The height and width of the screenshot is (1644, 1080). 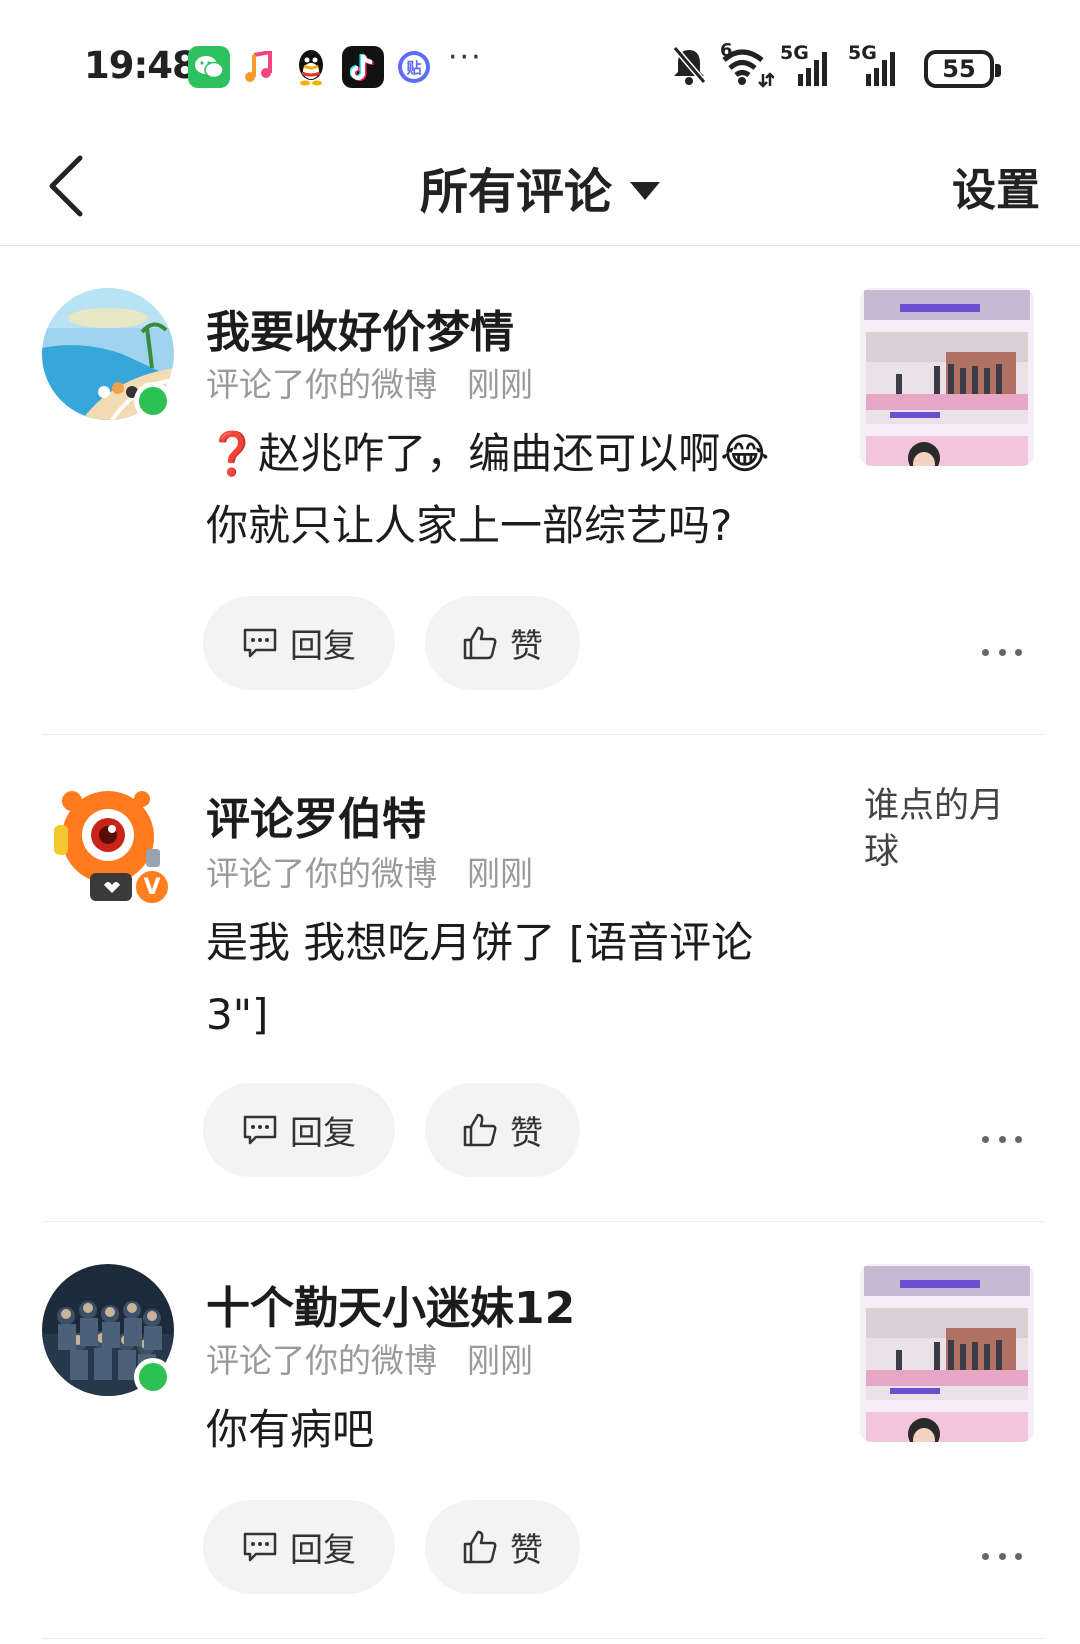 I want to click on caret-down-icon, so click(x=645, y=191).